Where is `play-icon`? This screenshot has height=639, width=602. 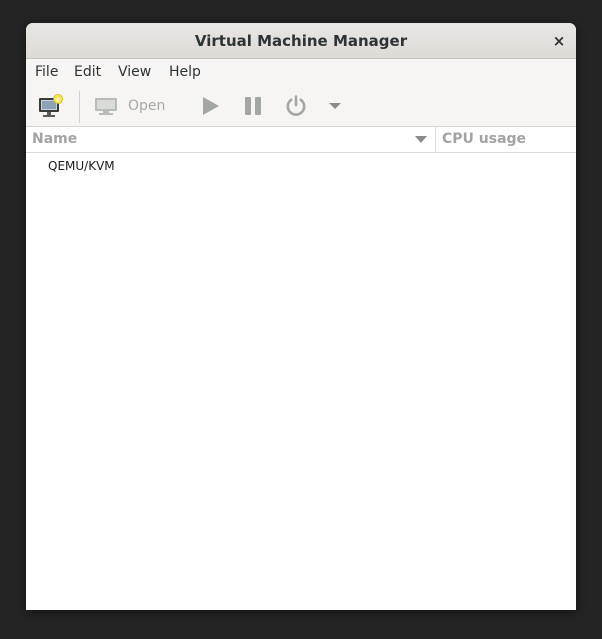 play-icon is located at coordinates (211, 106).